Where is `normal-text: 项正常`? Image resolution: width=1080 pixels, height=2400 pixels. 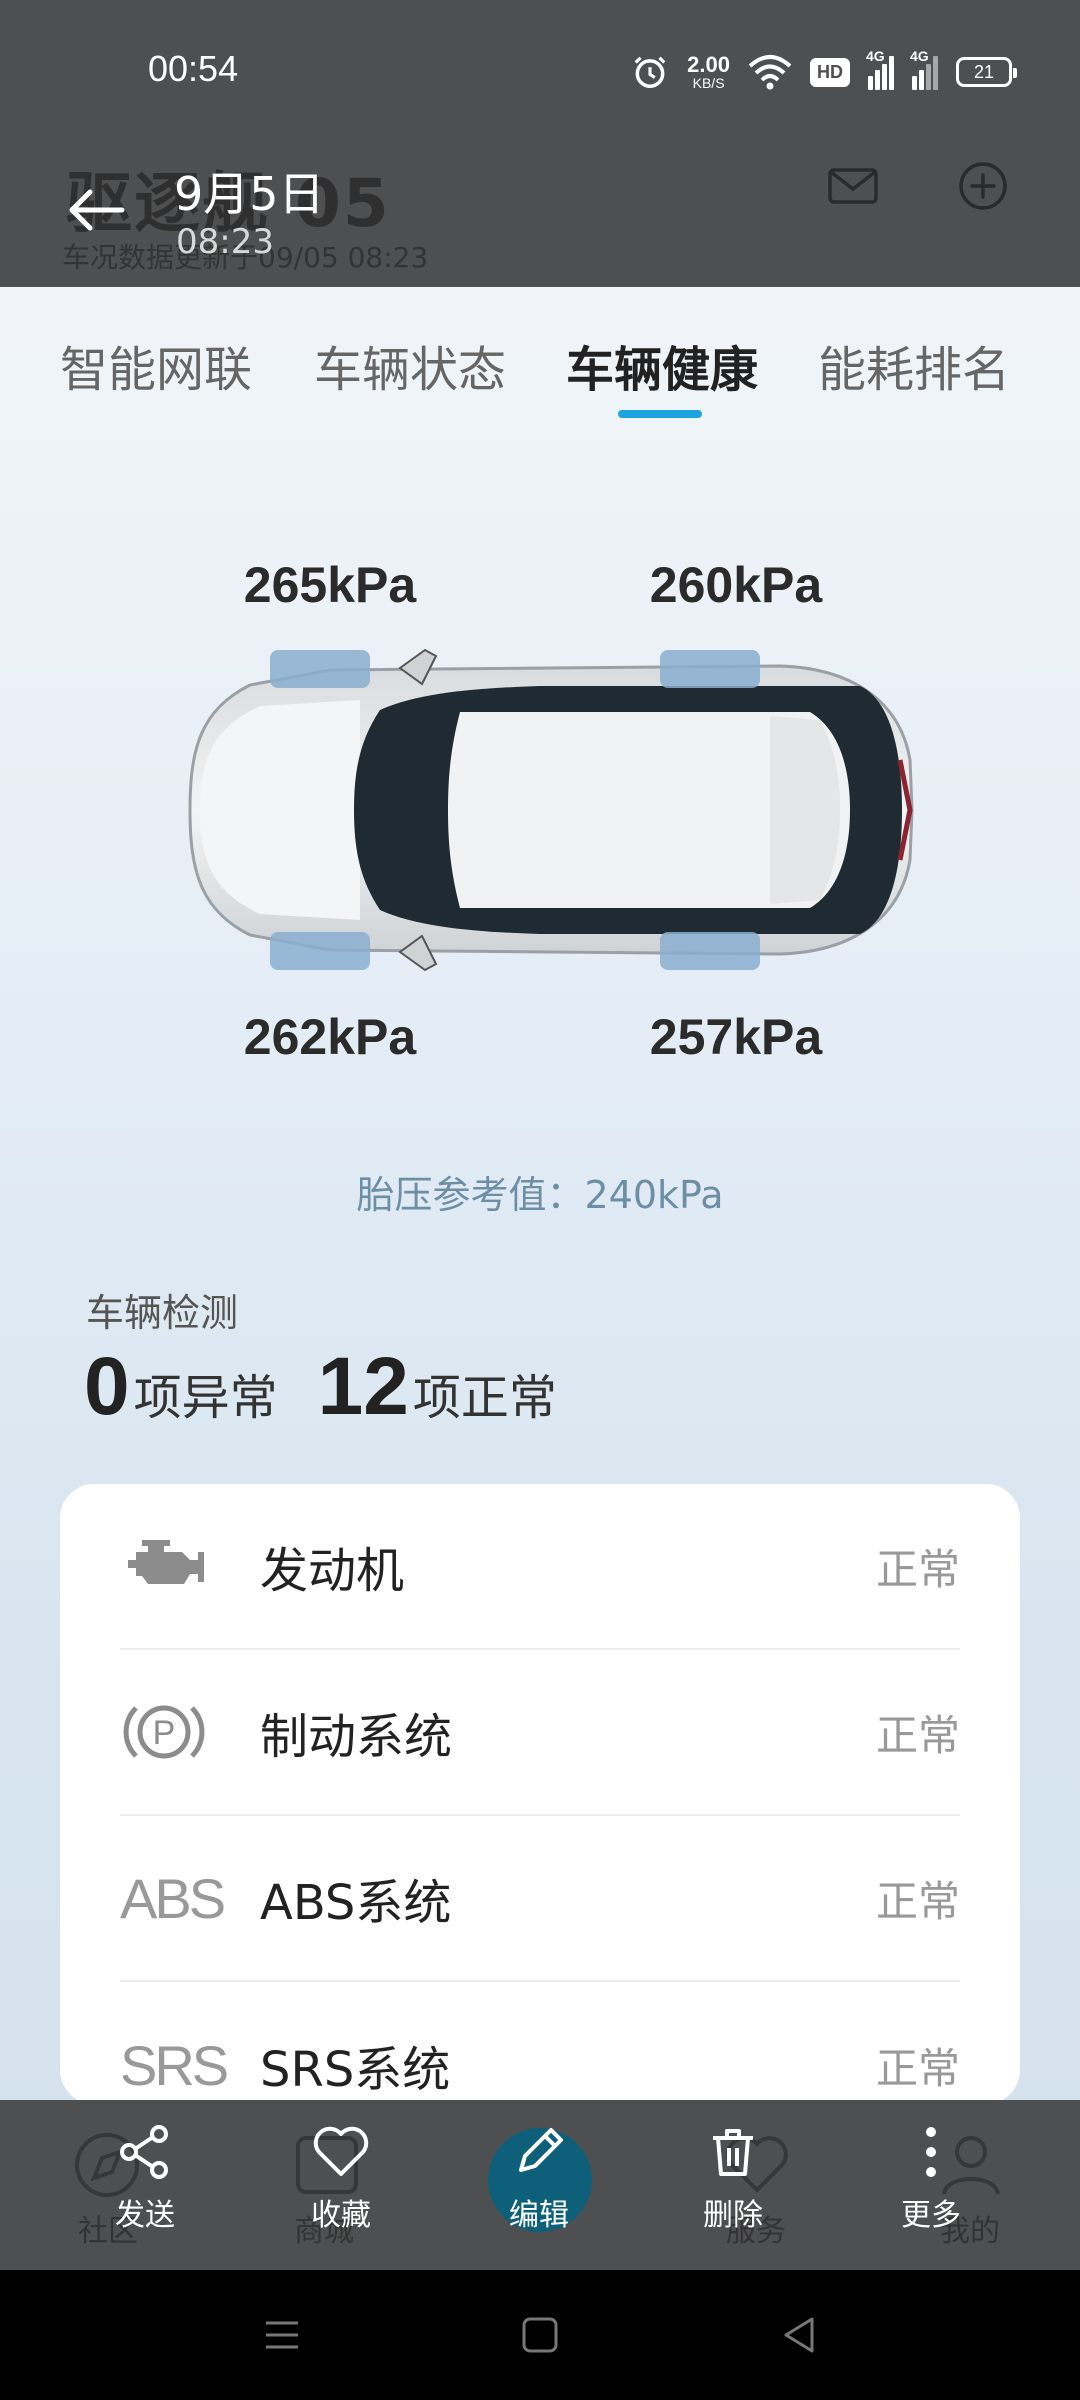
normal-text: 项正常 is located at coordinates (484, 1398).